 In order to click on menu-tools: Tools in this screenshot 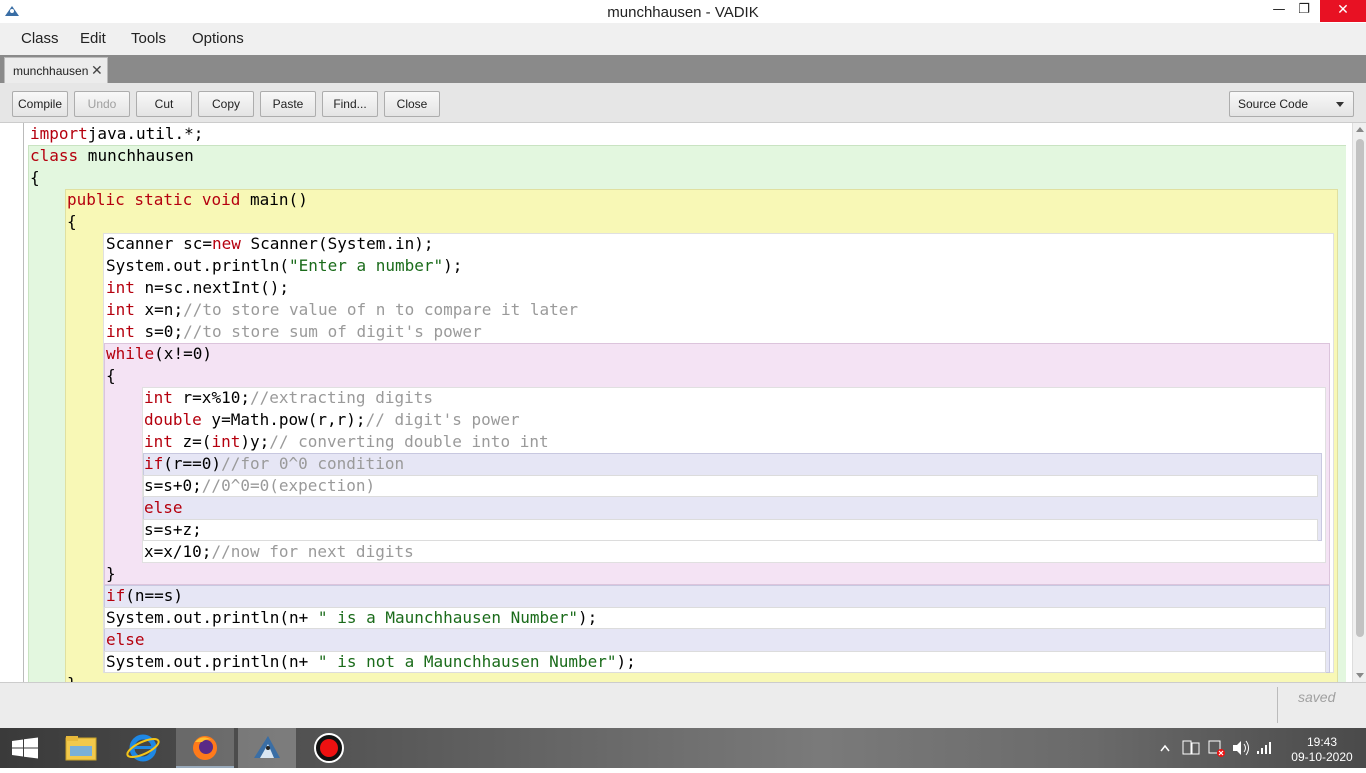, I will do `click(148, 38)`.